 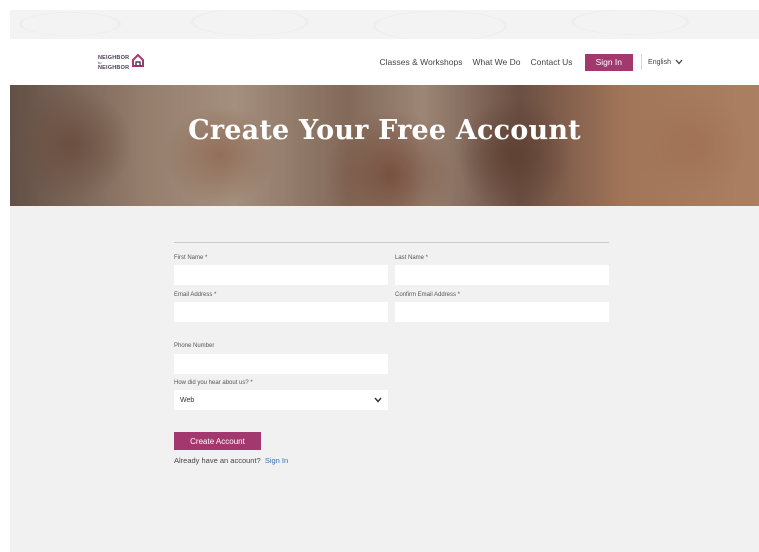 What do you see at coordinates (659, 62) in the screenshot?
I see `language-label: English` at bounding box center [659, 62].